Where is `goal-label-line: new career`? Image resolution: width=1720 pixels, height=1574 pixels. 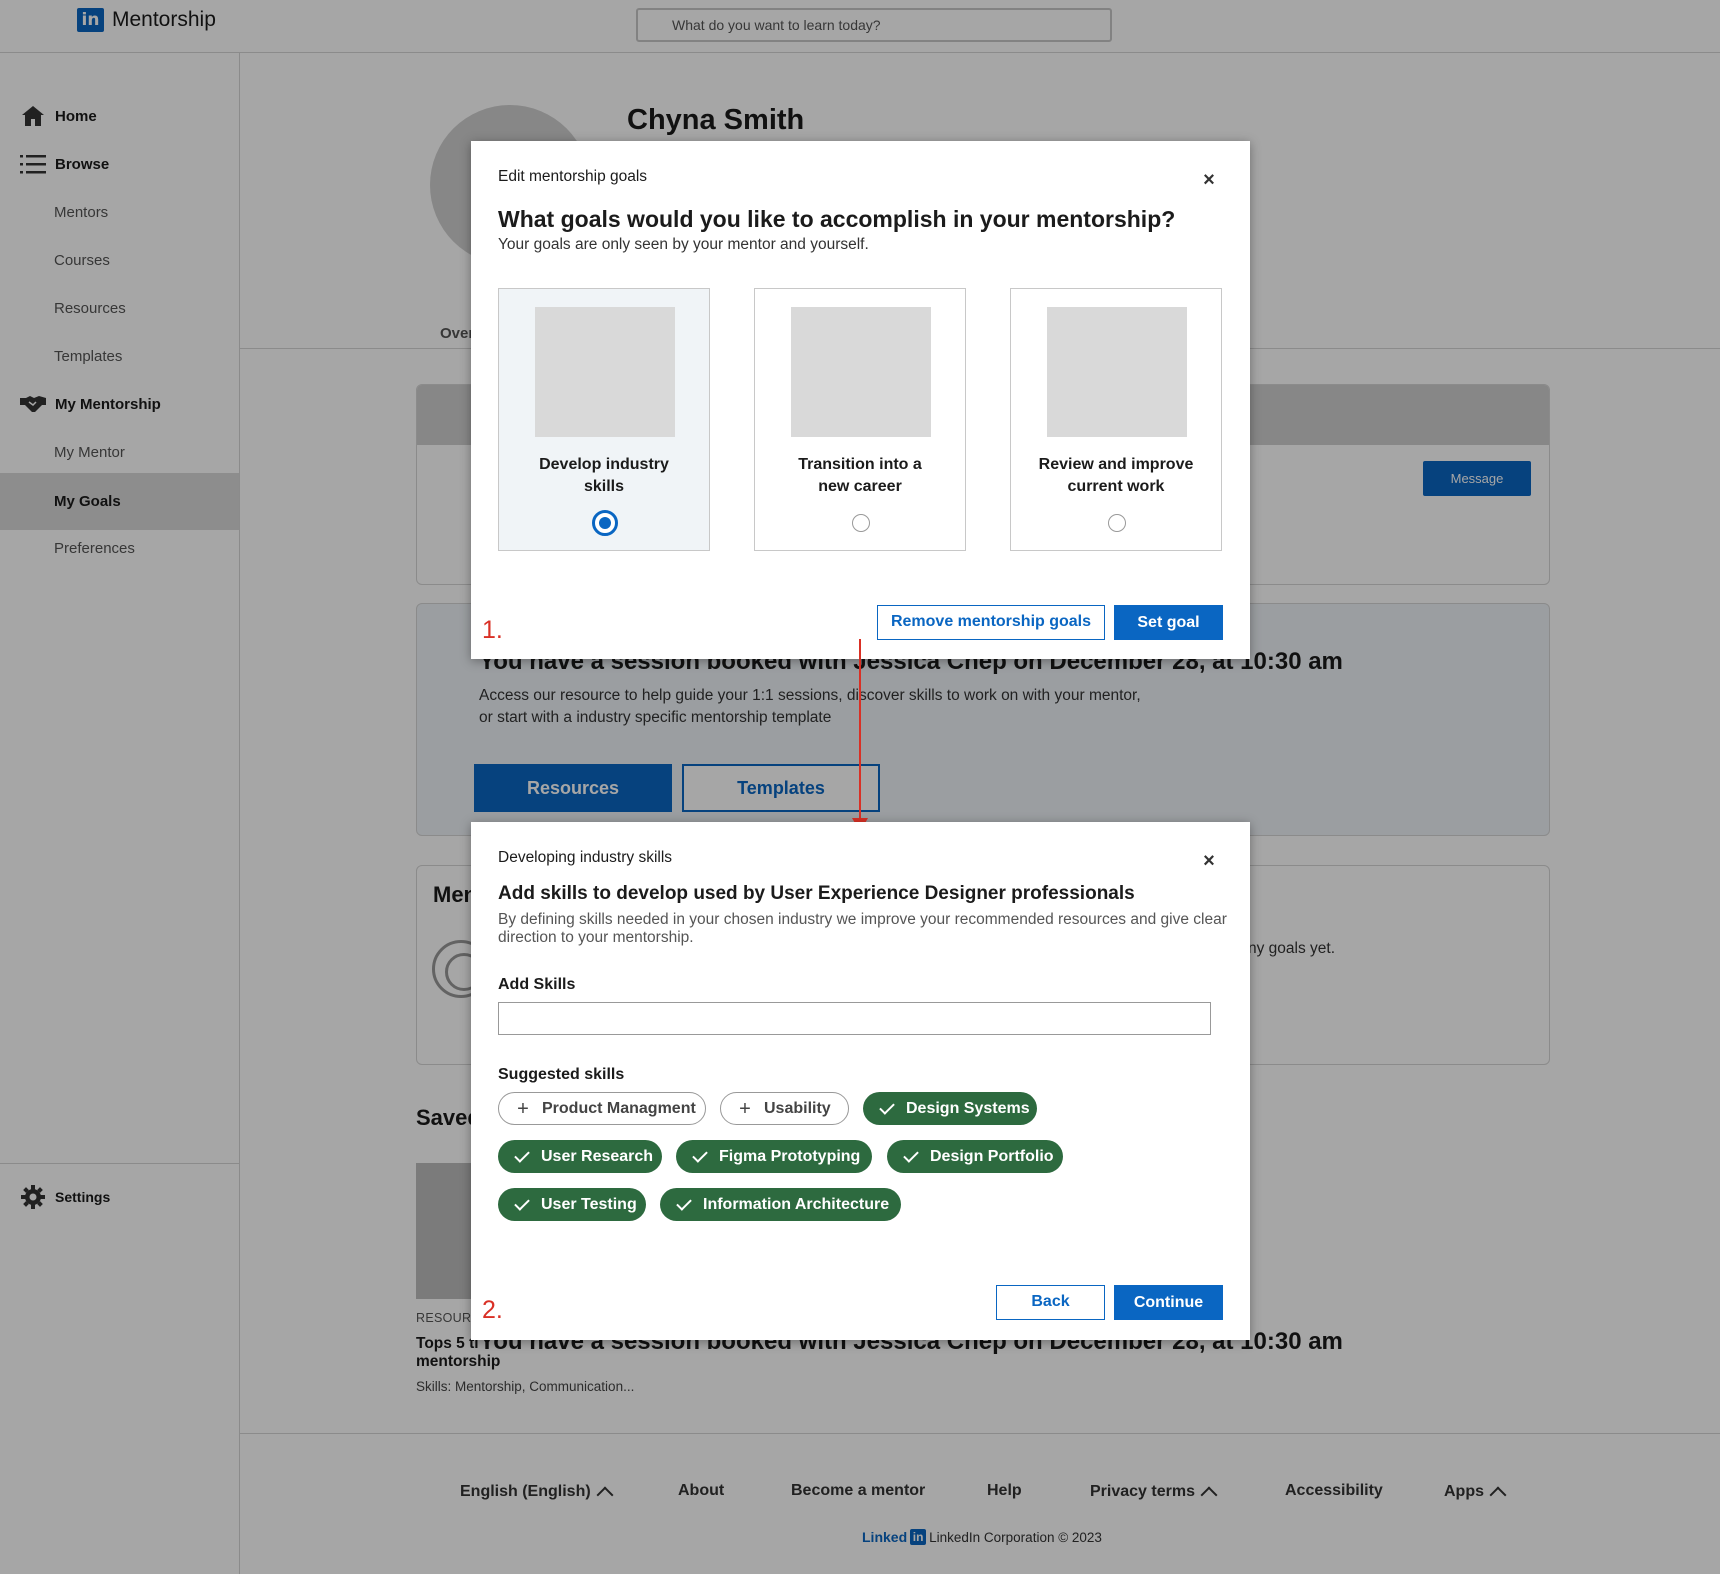
goal-label-line: new career is located at coordinates (860, 486).